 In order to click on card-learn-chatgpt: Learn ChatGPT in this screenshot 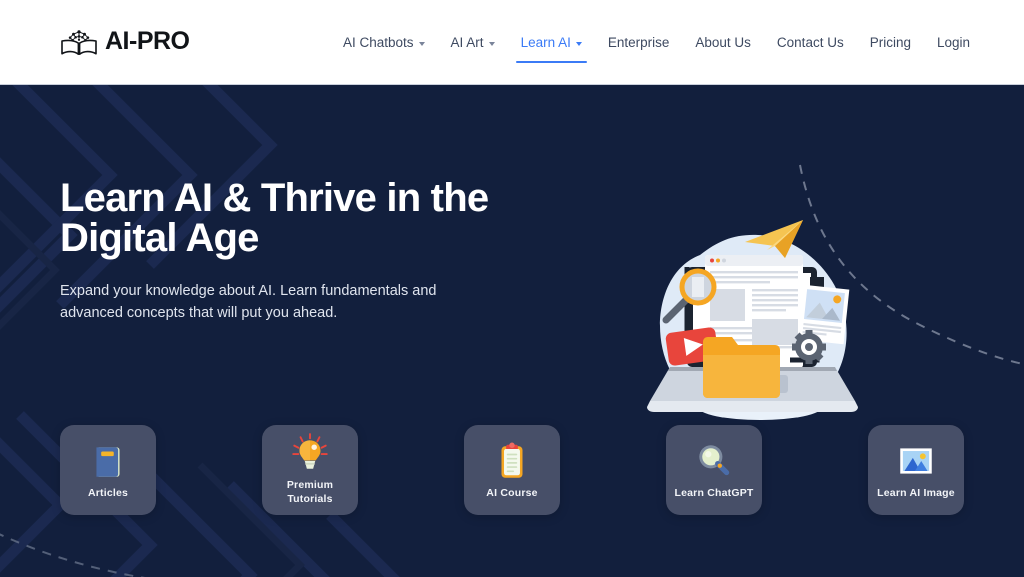, I will do `click(714, 470)`.